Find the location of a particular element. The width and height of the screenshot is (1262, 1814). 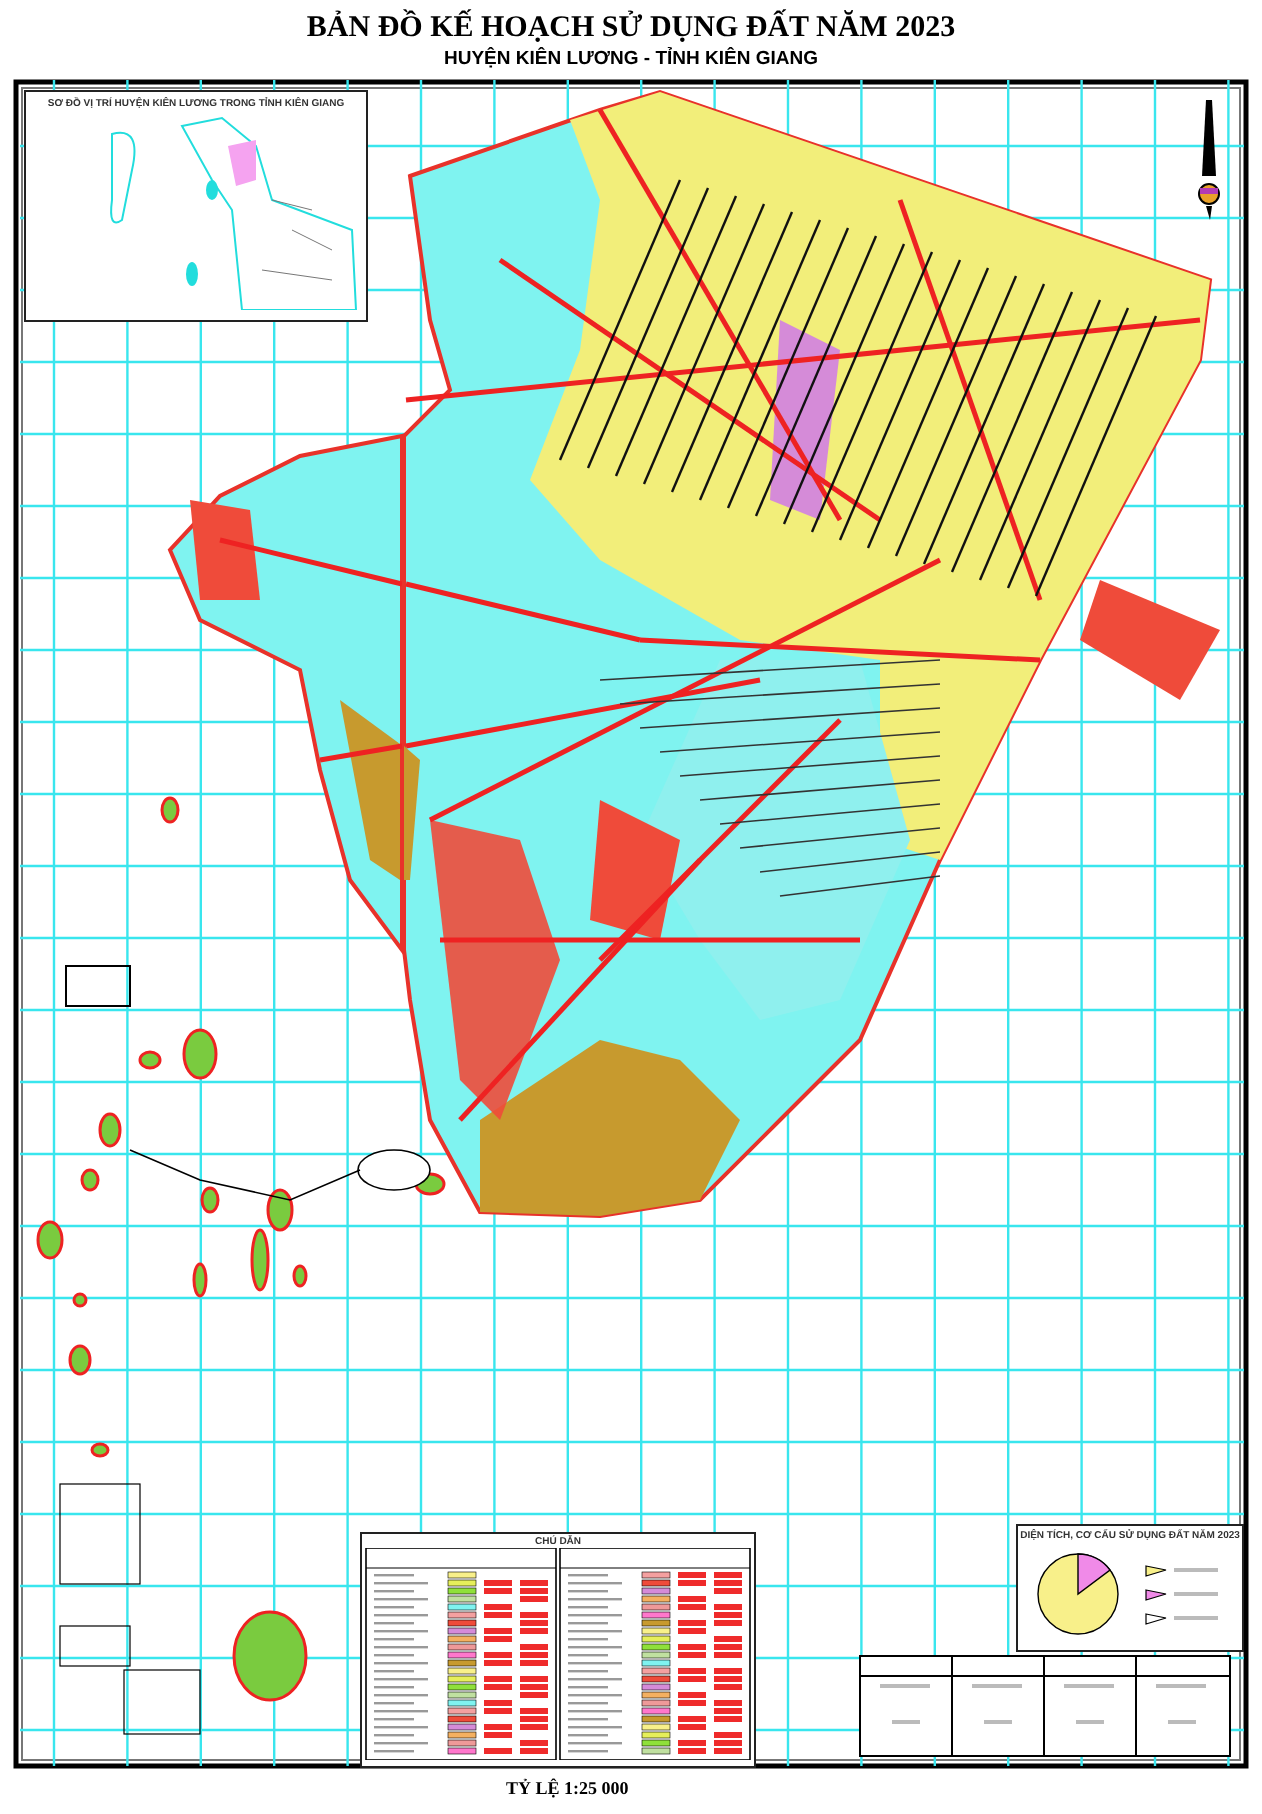

north-arrow-icon is located at coordinates (1209, 160).